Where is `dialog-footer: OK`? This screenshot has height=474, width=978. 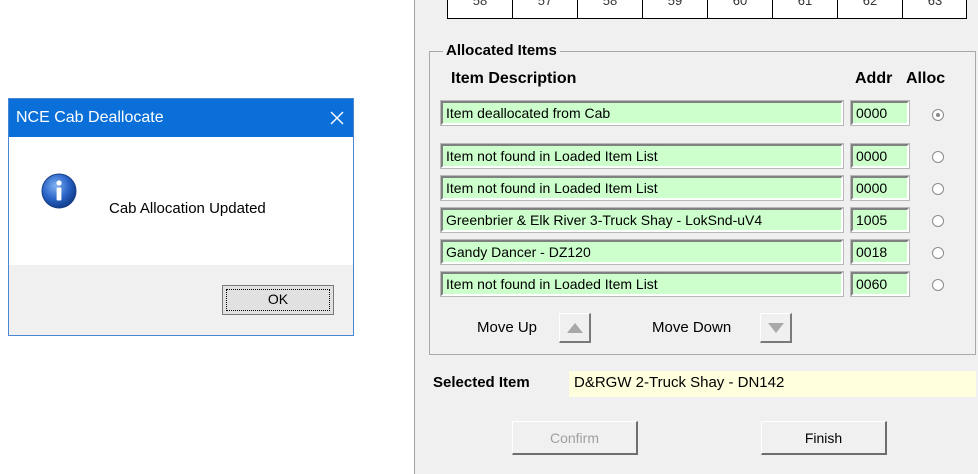
dialog-footer: OK is located at coordinates (181, 300).